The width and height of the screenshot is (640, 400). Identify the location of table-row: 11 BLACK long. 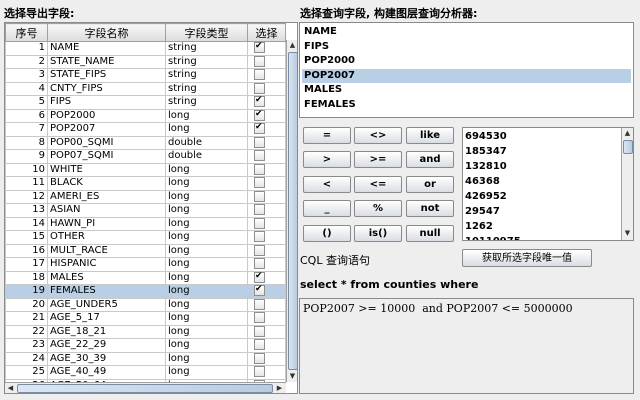
(145, 183).